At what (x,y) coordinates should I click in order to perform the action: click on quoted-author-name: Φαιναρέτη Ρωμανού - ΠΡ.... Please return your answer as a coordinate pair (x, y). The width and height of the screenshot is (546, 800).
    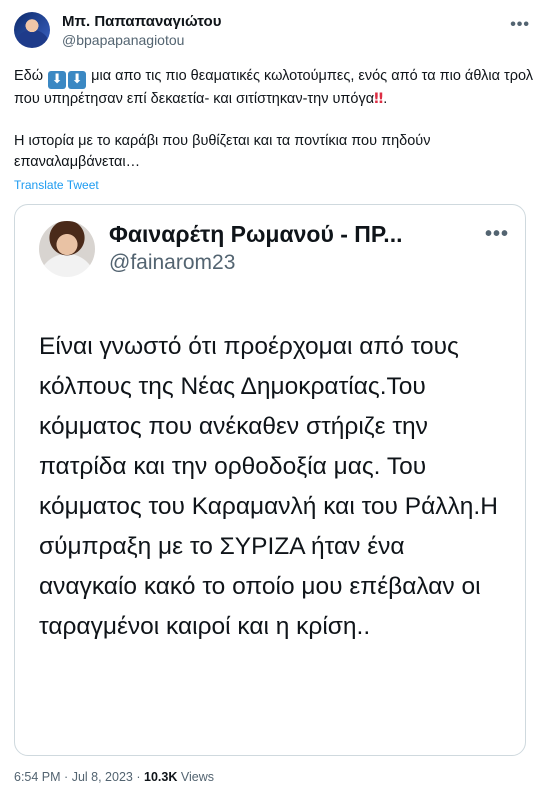
    Looking at the image, I should click on (255, 234).